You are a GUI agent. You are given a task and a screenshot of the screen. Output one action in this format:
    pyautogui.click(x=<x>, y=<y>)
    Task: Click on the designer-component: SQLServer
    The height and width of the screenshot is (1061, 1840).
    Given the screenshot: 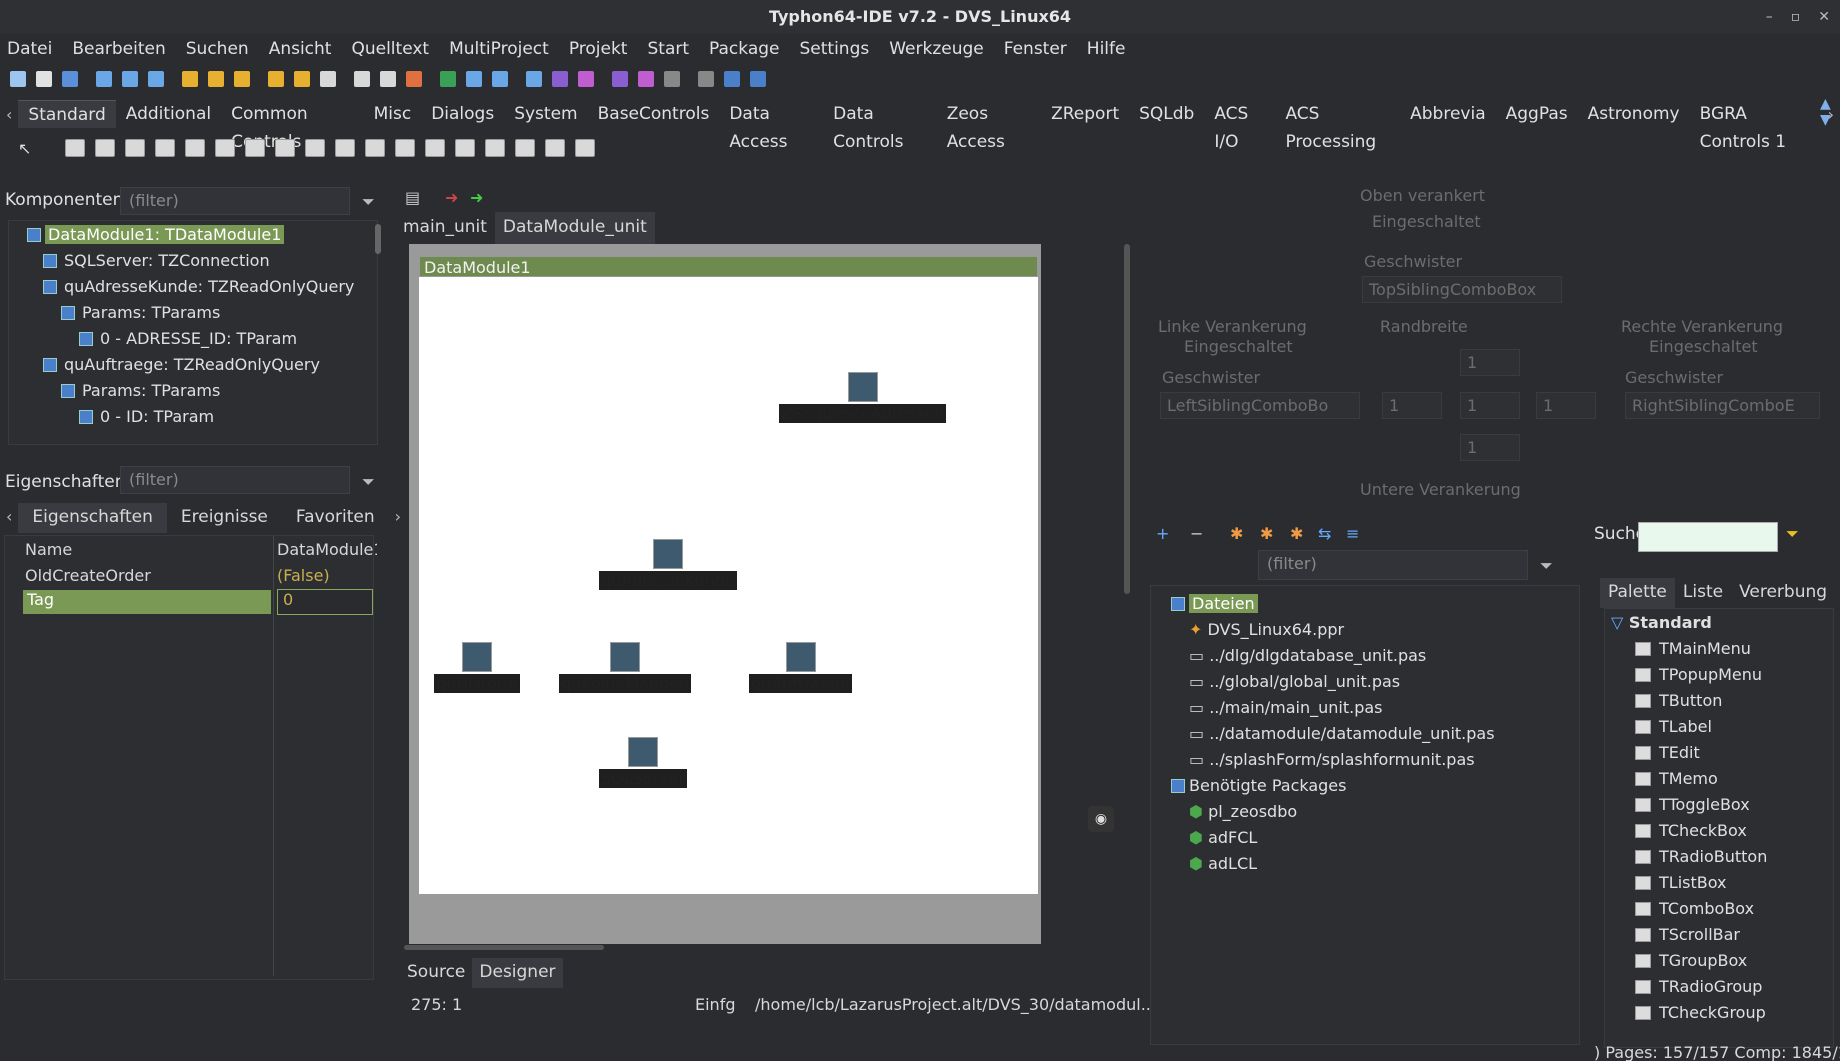 What is the action you would take?
    pyautogui.click(x=643, y=762)
    